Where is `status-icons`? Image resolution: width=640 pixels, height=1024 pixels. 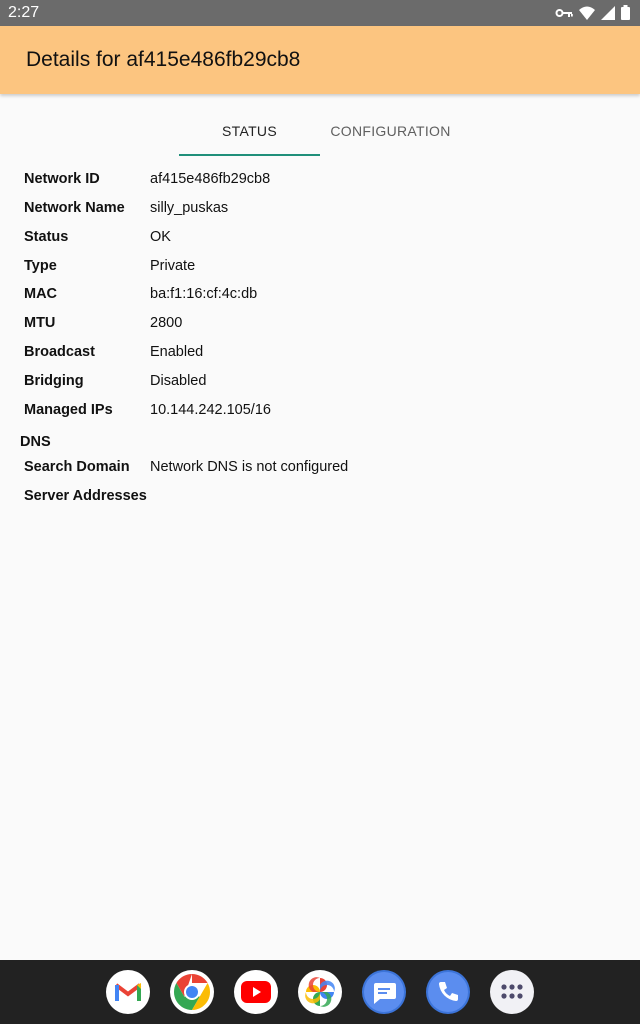
status-icons is located at coordinates (592, 15).